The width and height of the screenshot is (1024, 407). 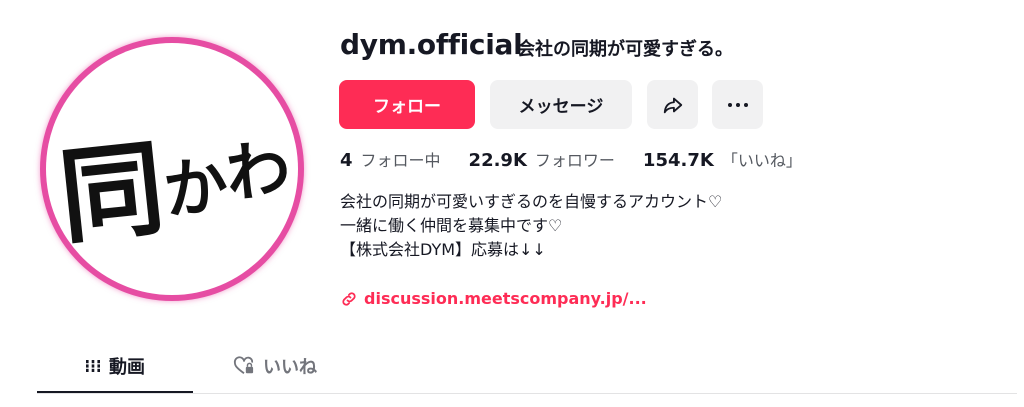 I want to click on bio-line: 【株式会社DYM】応募は↓↓, so click(x=443, y=249).